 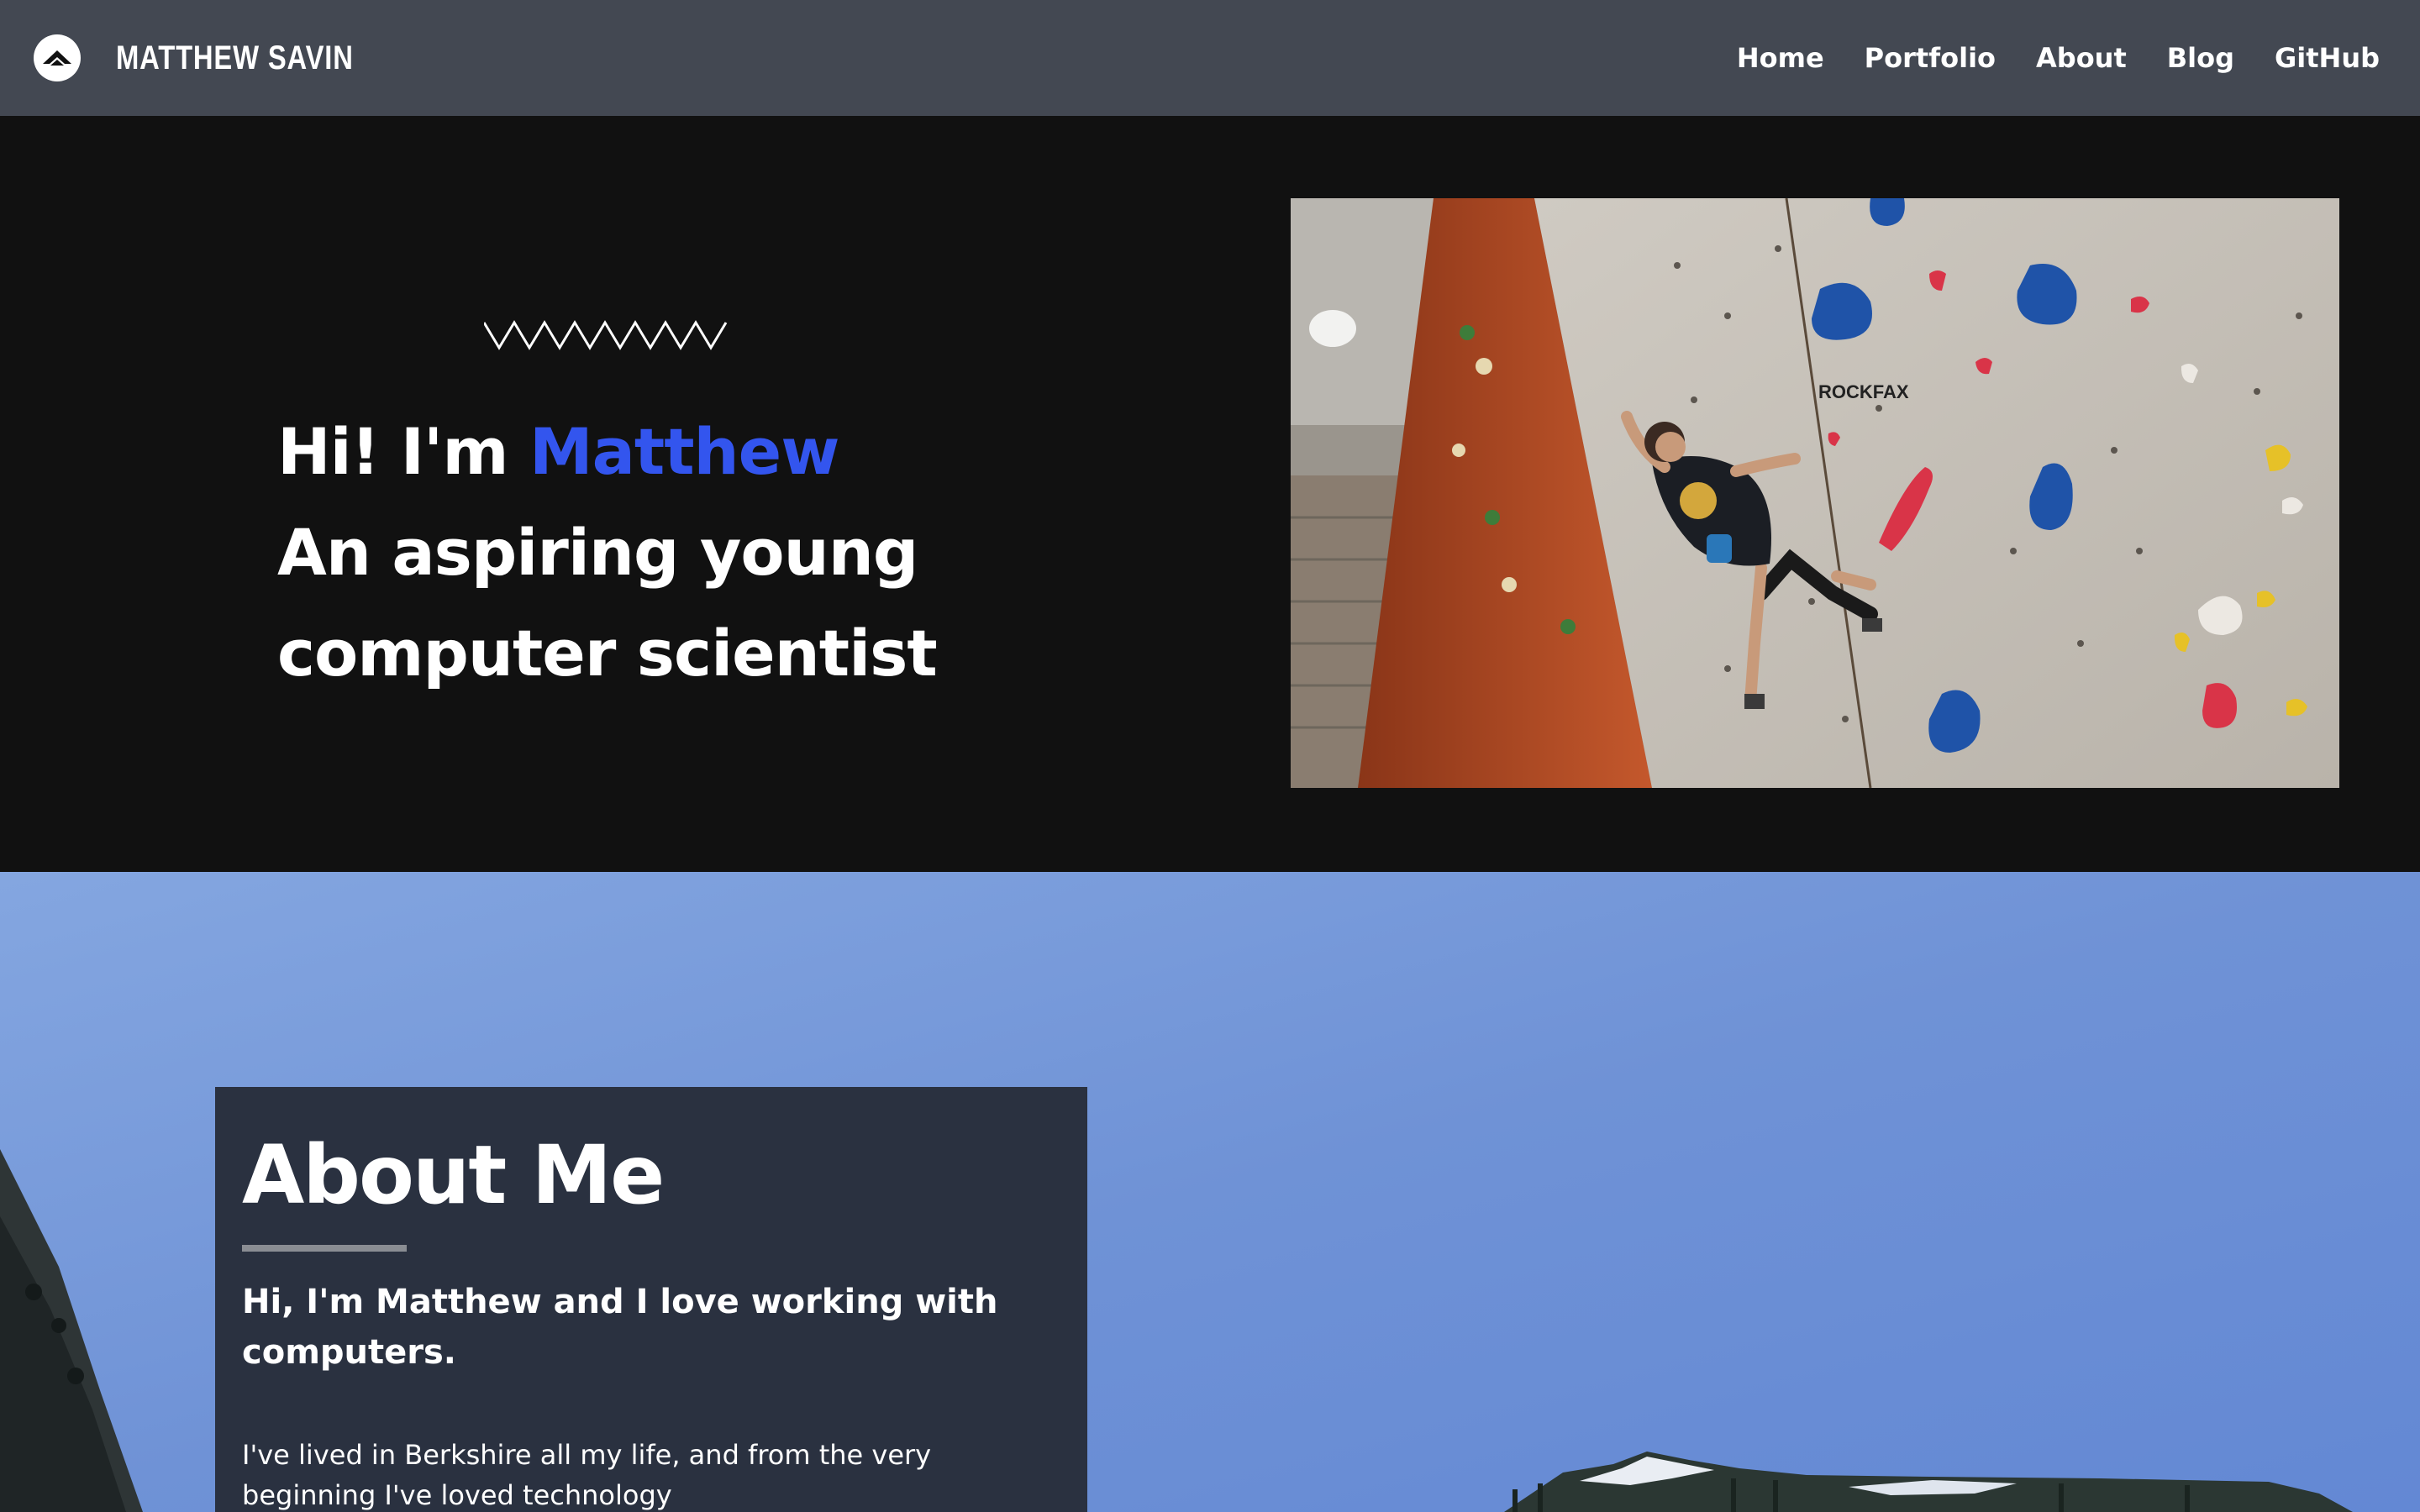 What do you see at coordinates (324, 1248) in the screenshot?
I see `title-underline` at bounding box center [324, 1248].